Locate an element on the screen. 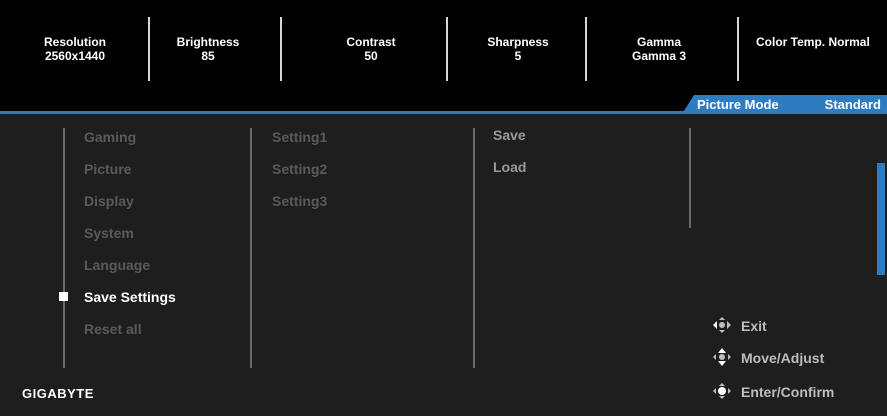 The image size is (887, 416). menu-item-reset-all: Reset all is located at coordinates (113, 329).